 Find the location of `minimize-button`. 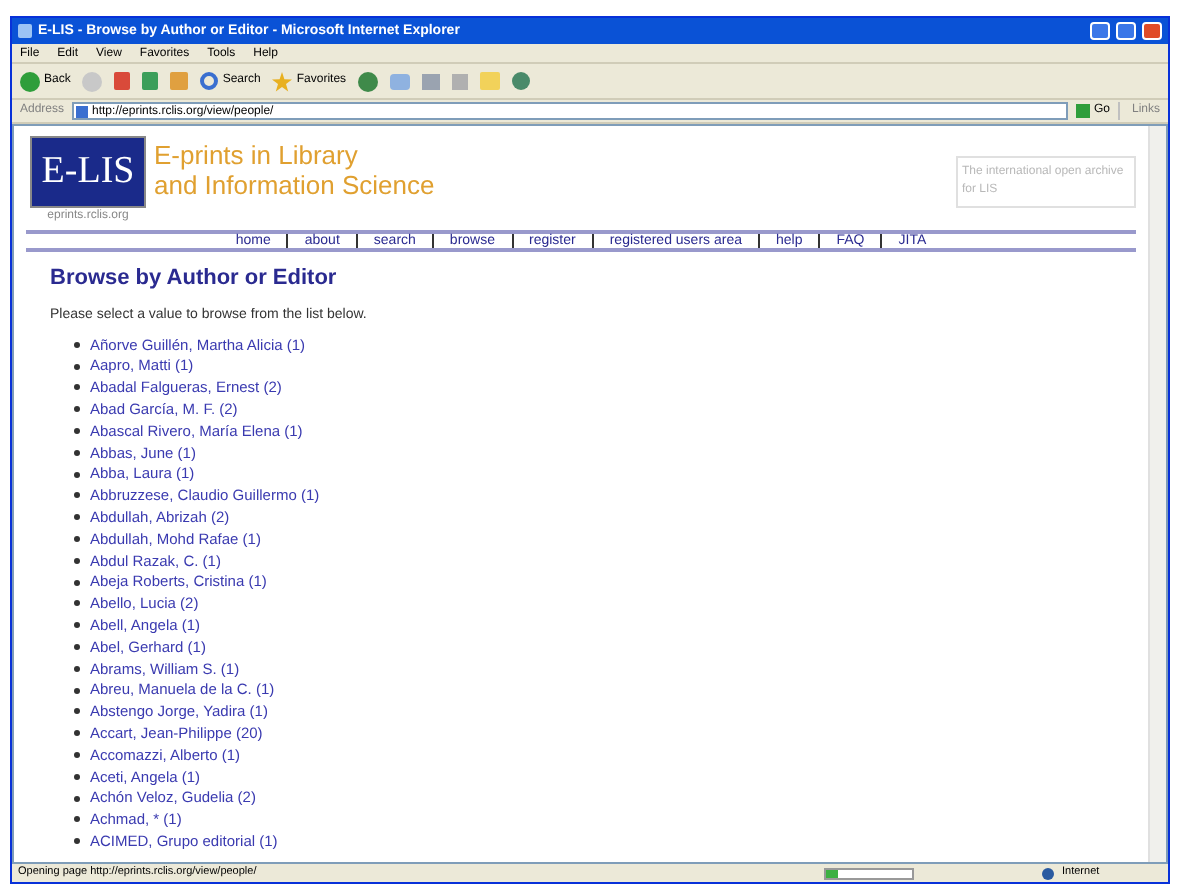

minimize-button is located at coordinates (1100, 31).